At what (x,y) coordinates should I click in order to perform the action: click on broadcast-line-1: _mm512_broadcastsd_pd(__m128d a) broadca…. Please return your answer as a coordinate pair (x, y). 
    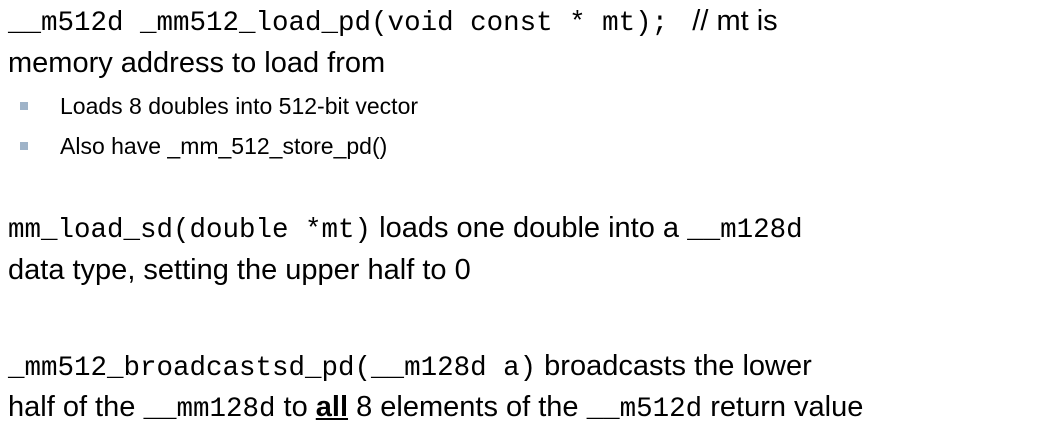
    Looking at the image, I should click on (410, 367).